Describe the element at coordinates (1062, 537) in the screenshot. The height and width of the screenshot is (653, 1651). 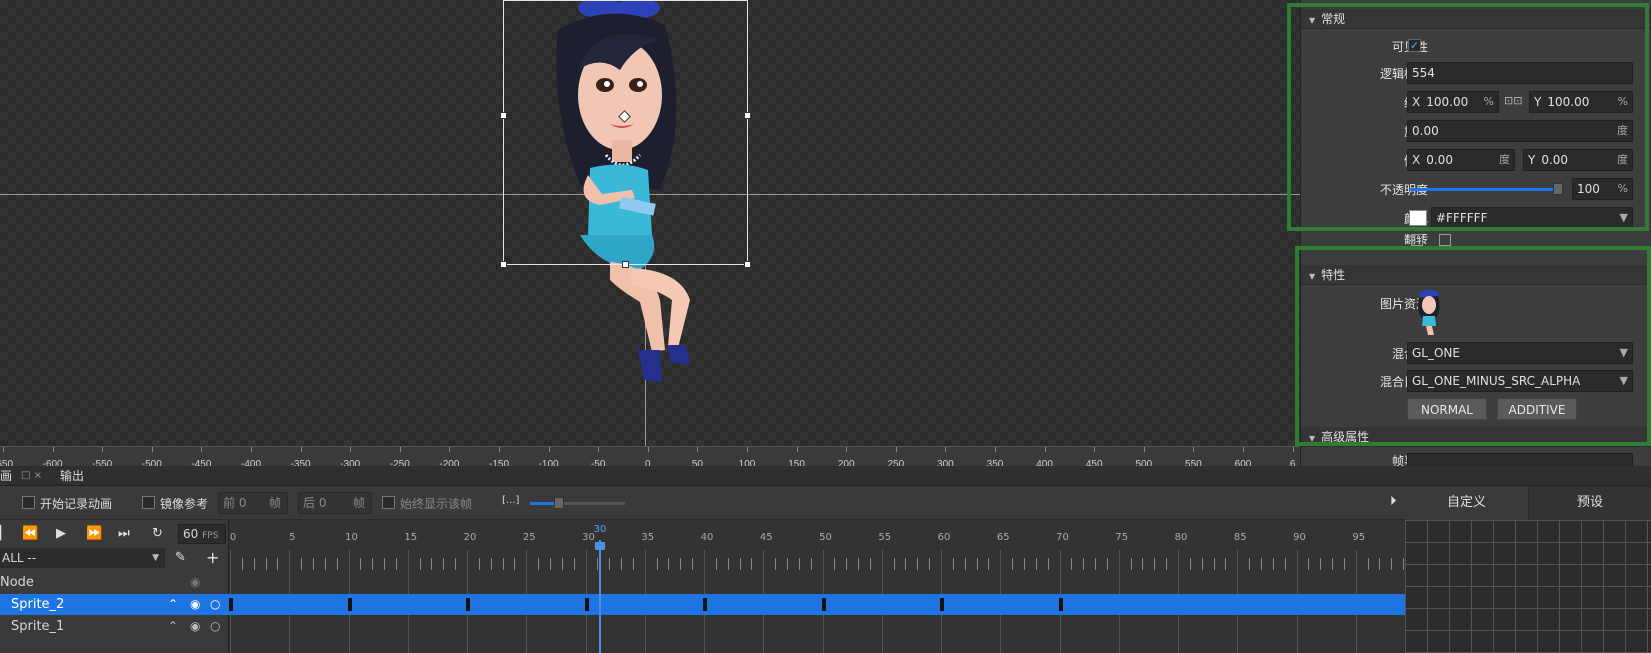
I see `frame-number: 70` at that location.